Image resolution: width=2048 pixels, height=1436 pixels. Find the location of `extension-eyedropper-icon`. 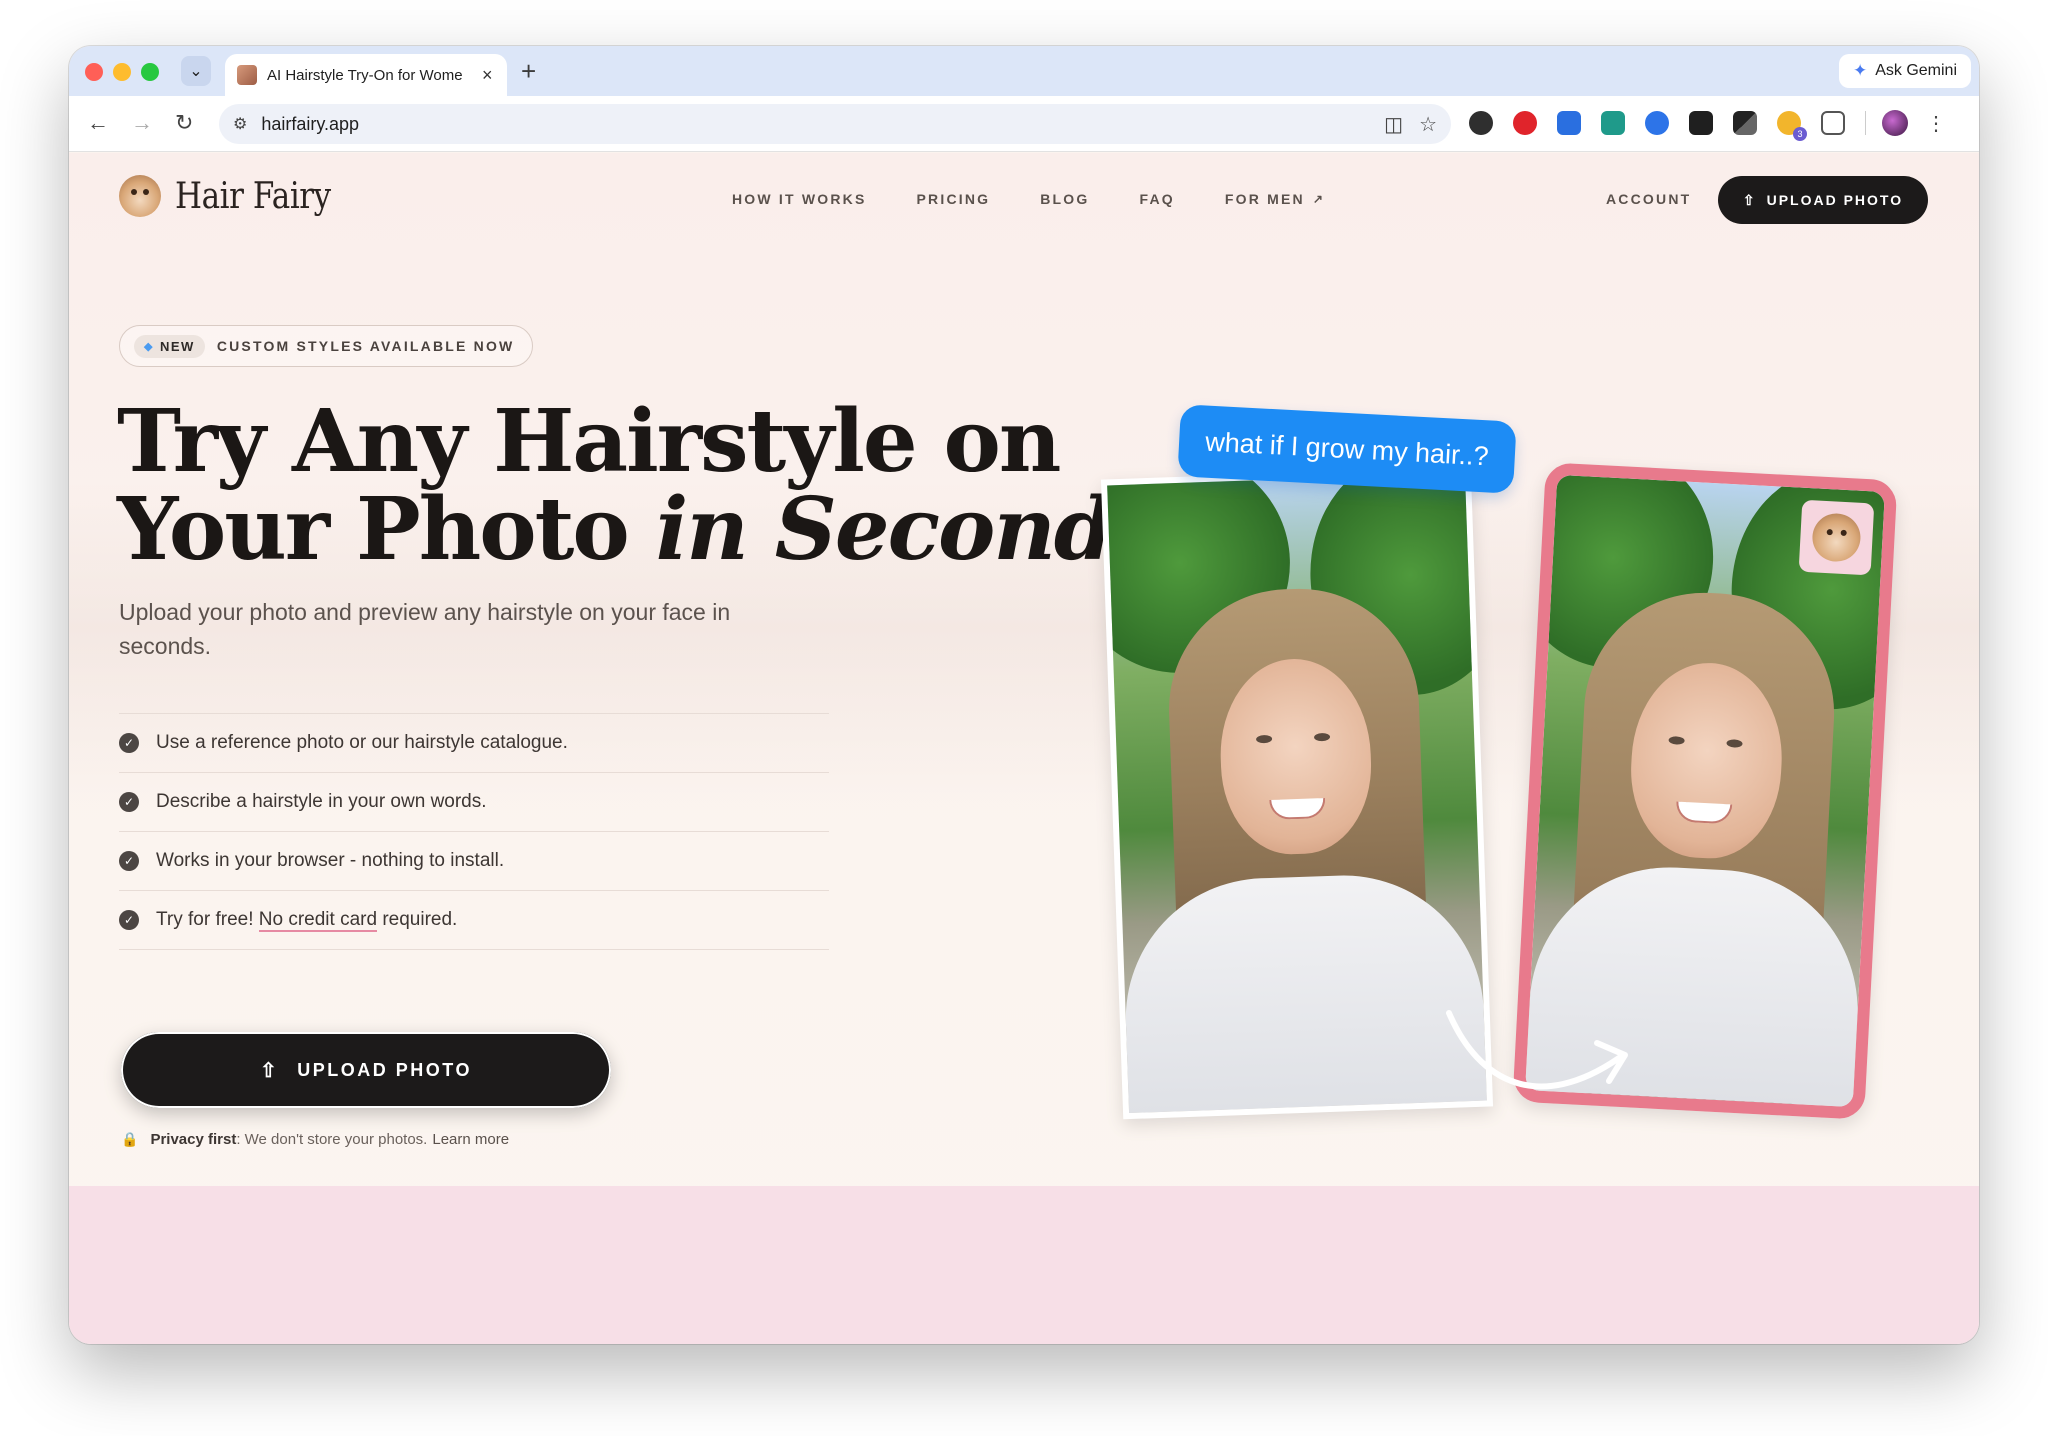

extension-eyedropper-icon is located at coordinates (1745, 123).